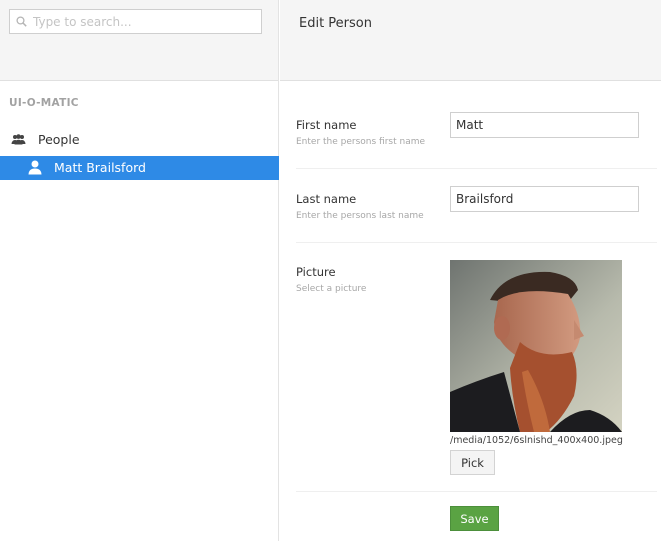  I want to click on tree-item-label: Matt Brailsford, so click(100, 167).